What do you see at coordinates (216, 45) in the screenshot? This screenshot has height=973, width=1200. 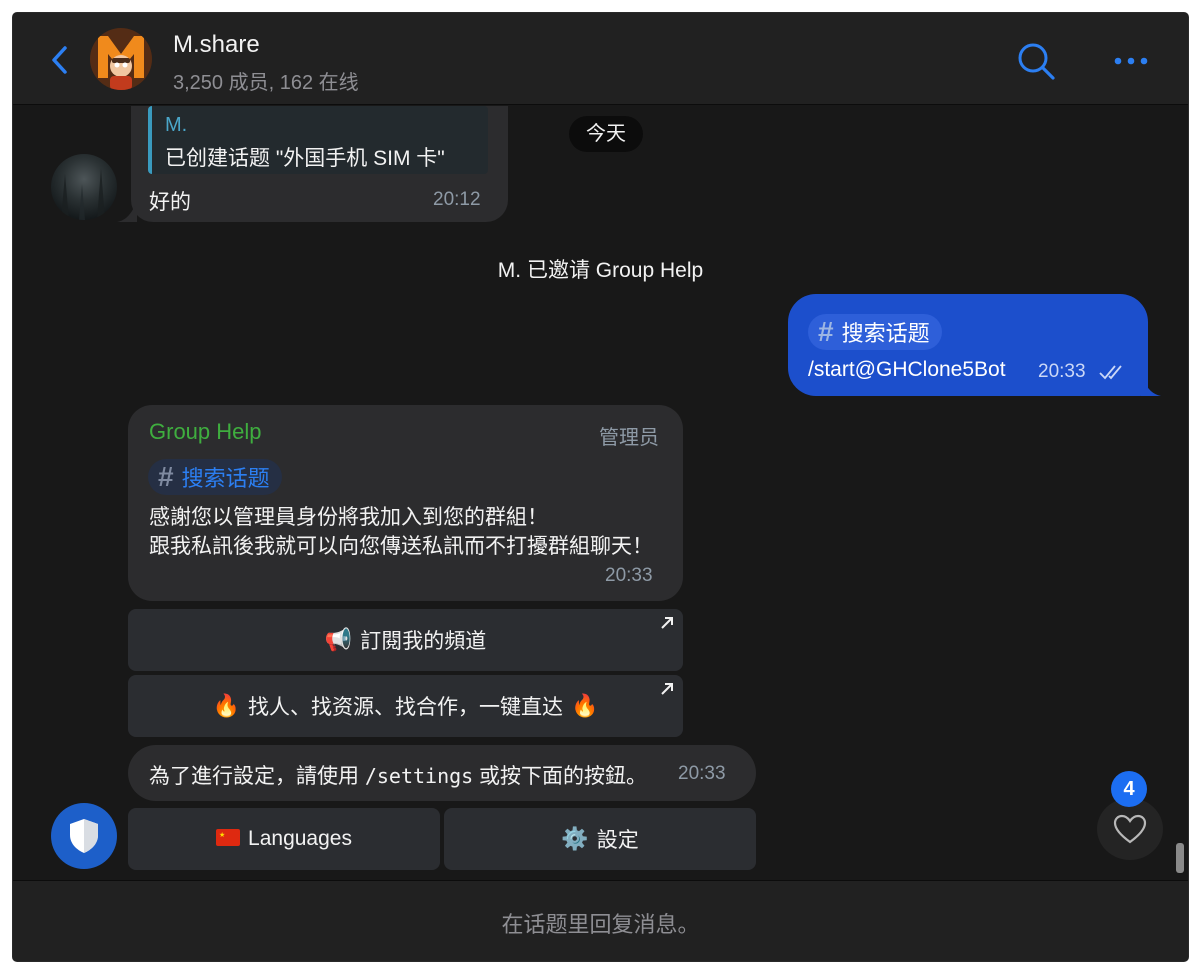 I see `chat-title: M.share` at bounding box center [216, 45].